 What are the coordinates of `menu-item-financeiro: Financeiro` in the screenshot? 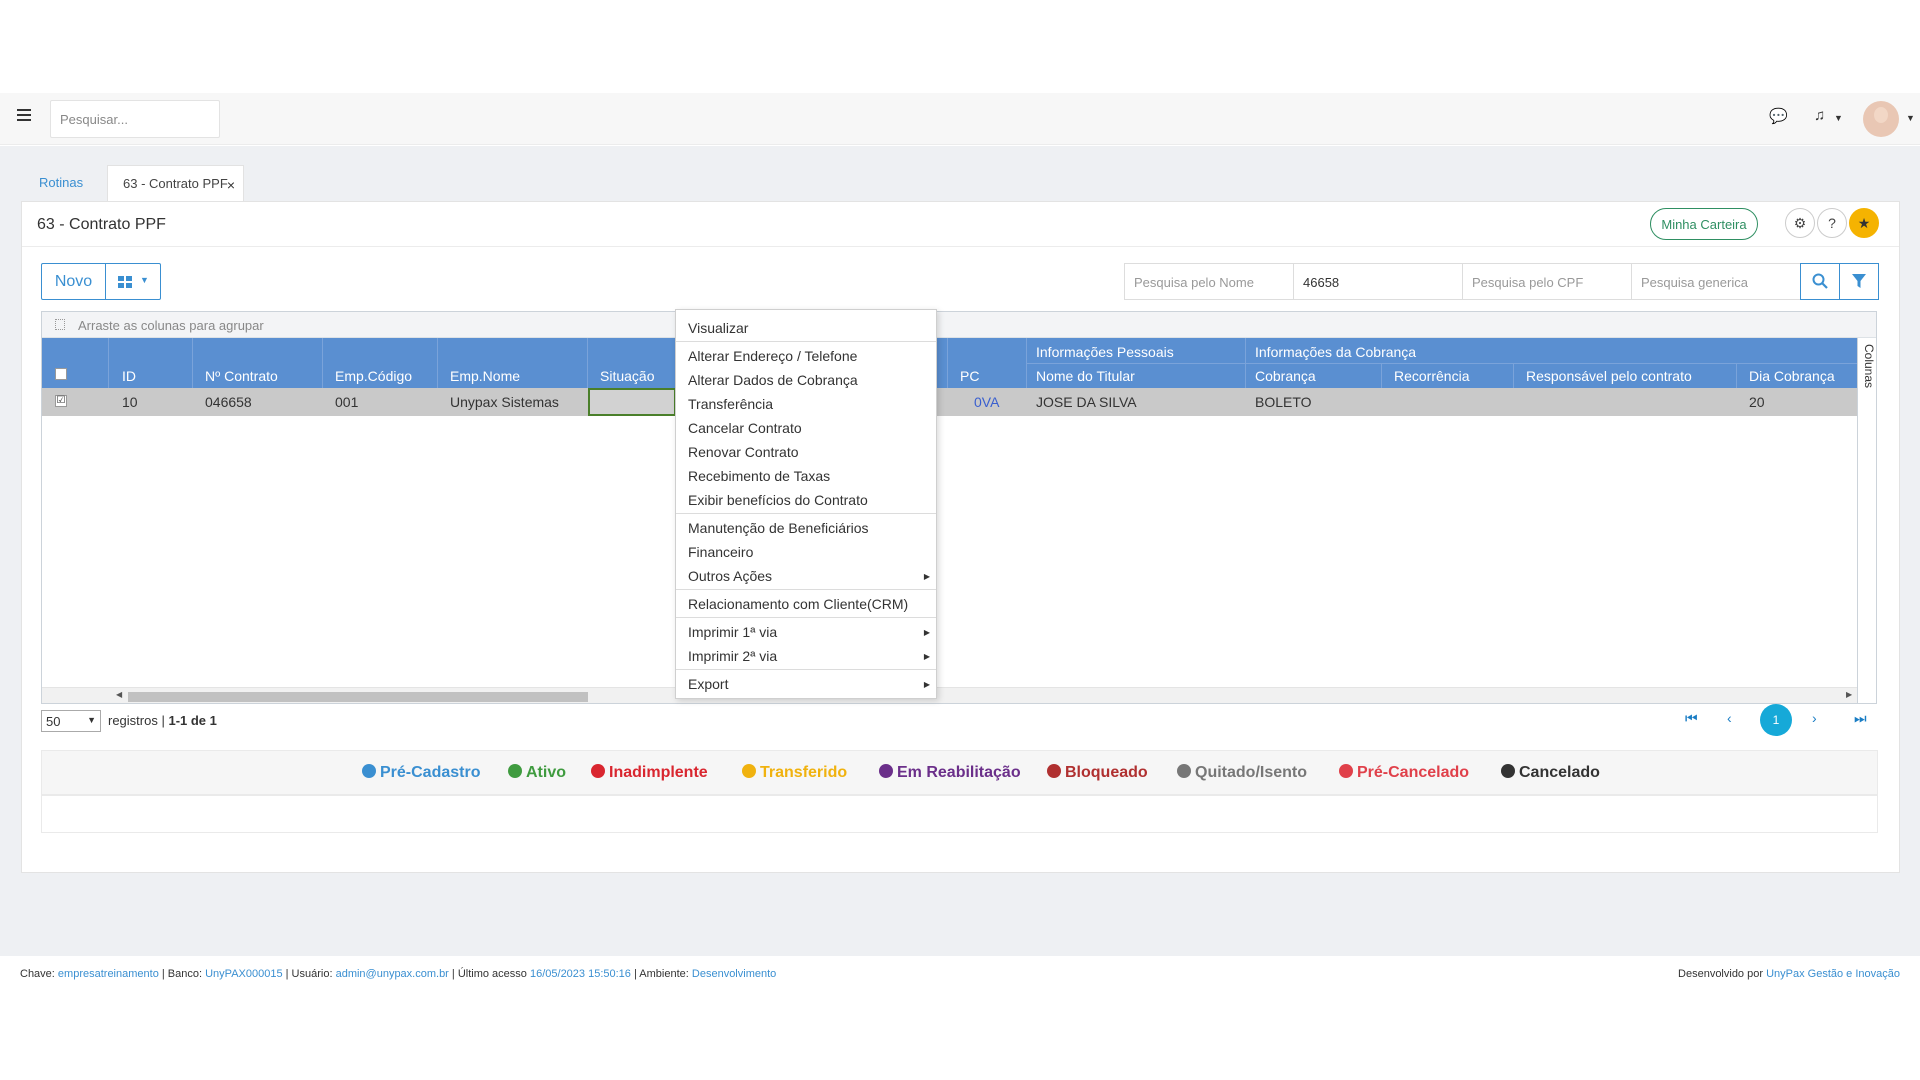 It's located at (720, 552).